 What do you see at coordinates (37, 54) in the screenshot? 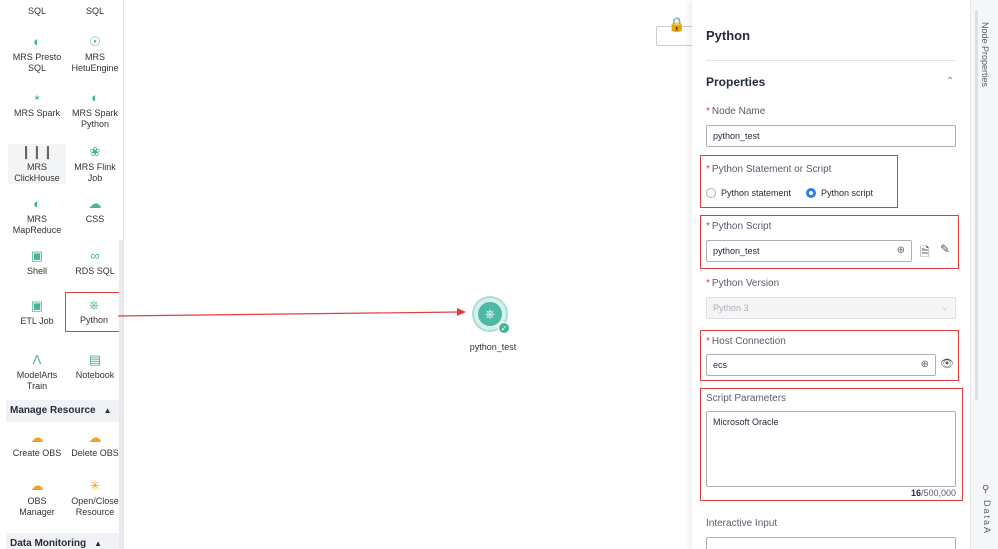
I see `palette-item-mrs-presto: ◐ MRS Presto SQL` at bounding box center [37, 54].